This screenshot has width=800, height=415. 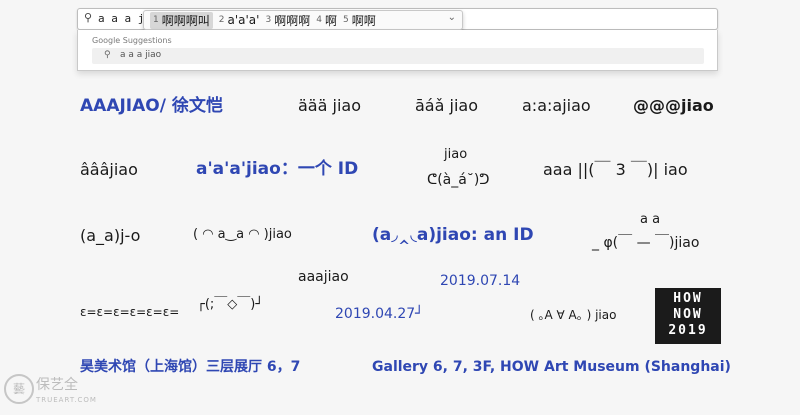 What do you see at coordinates (151, 106) in the screenshot?
I see `artist-title: AAAJIAO/ 徐文恺` at bounding box center [151, 106].